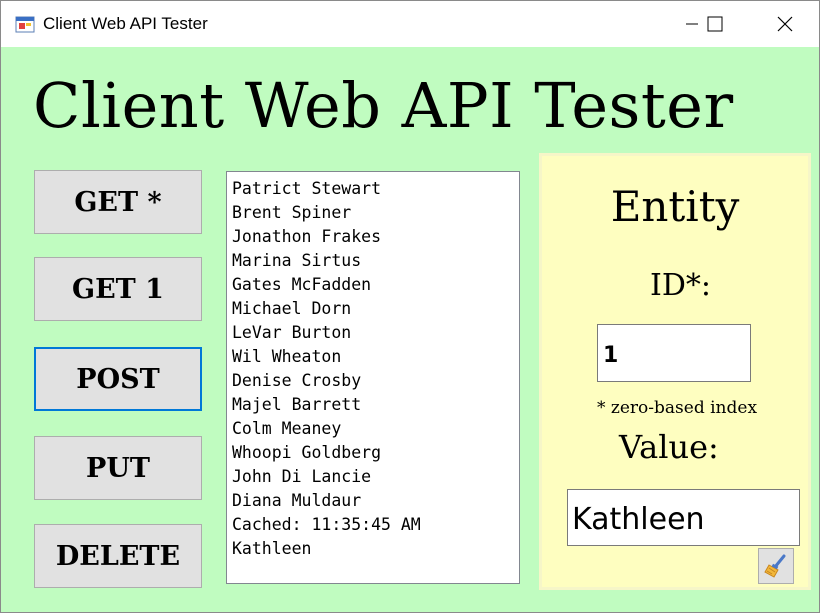 The width and height of the screenshot is (820, 613). What do you see at coordinates (683, 517) in the screenshot?
I see `value-input: Kathleen` at bounding box center [683, 517].